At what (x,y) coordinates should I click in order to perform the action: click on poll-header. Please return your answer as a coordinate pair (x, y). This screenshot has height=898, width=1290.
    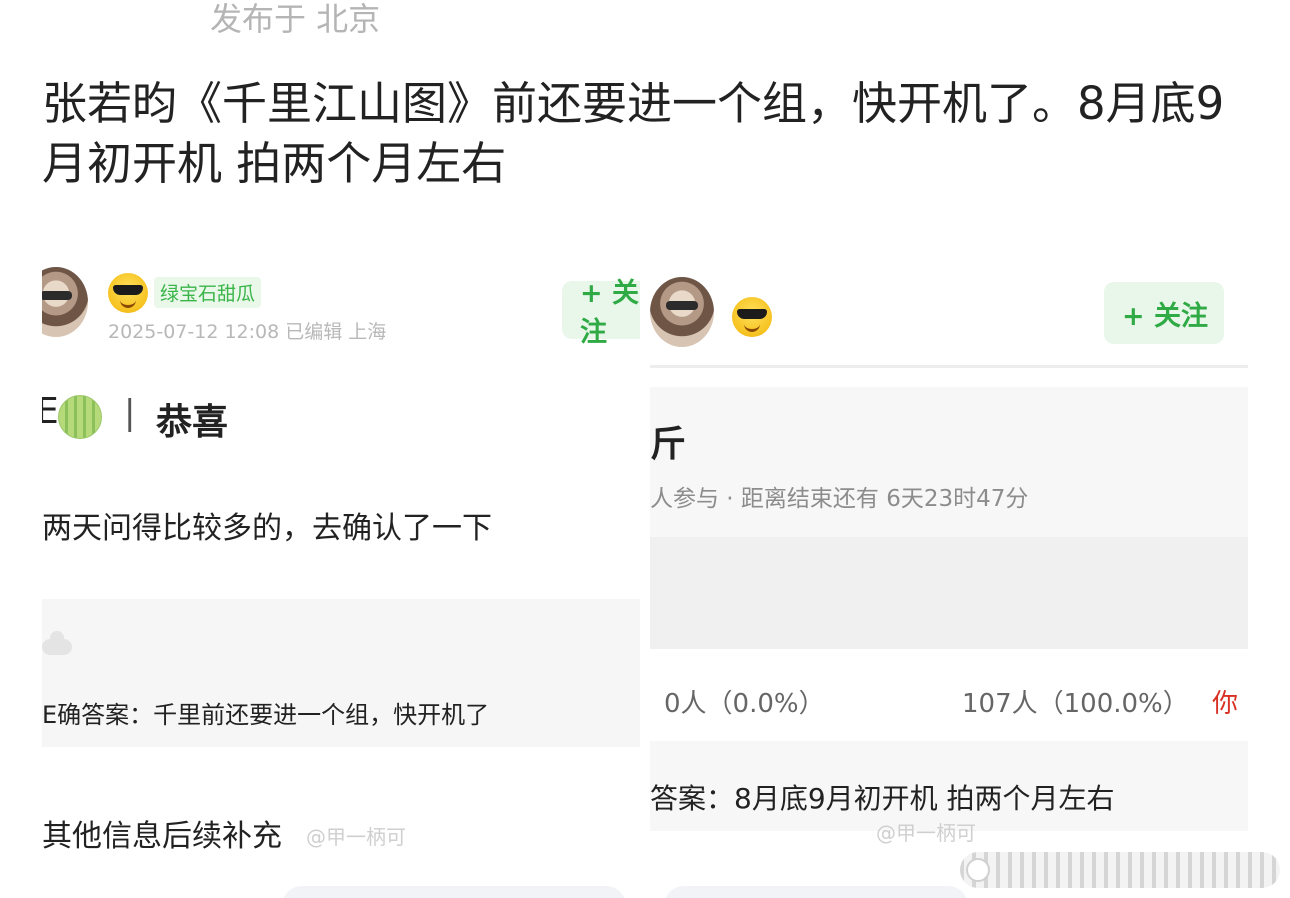
    Looking at the image, I should click on (949, 462).